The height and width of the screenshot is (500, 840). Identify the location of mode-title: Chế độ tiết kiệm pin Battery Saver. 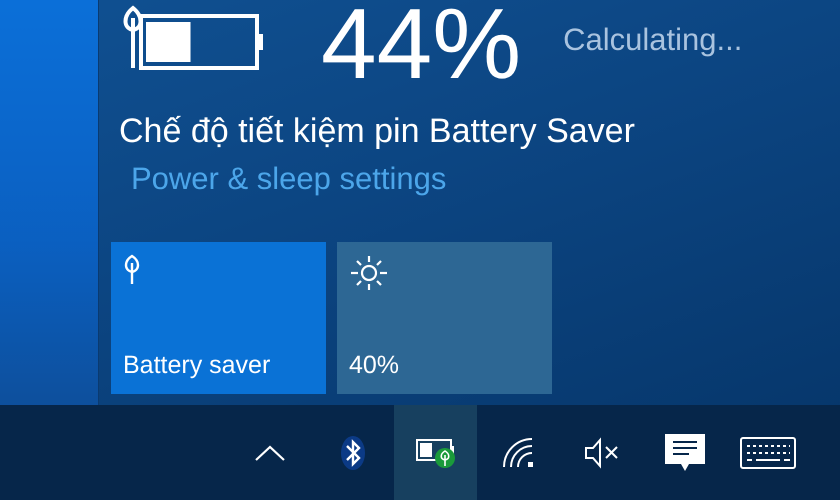
(377, 131).